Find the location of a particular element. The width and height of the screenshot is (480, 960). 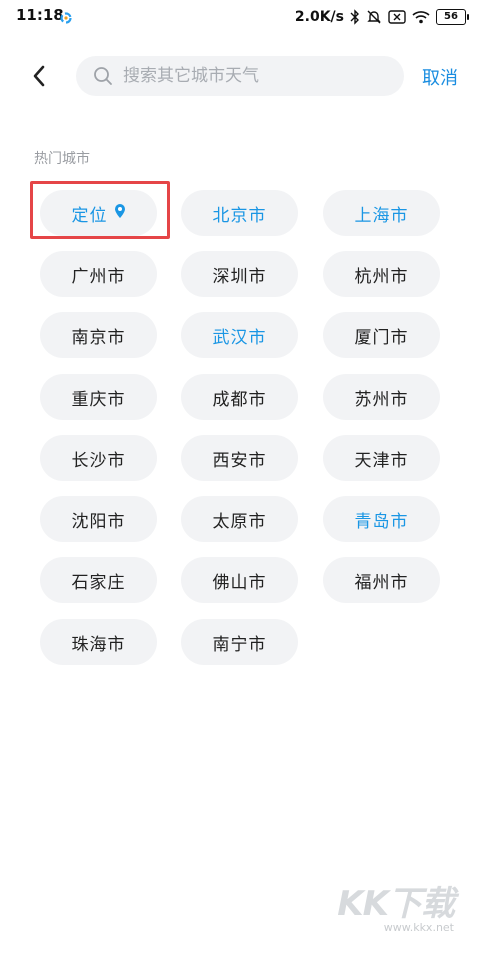

chevron-left-icon is located at coordinates (39, 76).